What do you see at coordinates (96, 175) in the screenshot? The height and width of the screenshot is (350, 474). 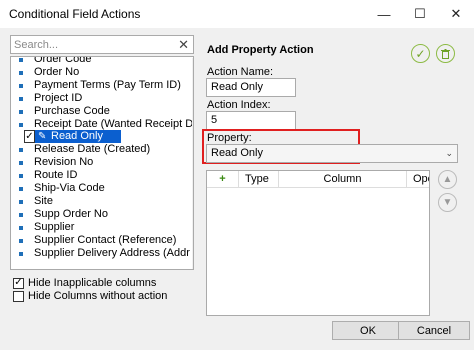 I see `list-item: Route ID` at bounding box center [96, 175].